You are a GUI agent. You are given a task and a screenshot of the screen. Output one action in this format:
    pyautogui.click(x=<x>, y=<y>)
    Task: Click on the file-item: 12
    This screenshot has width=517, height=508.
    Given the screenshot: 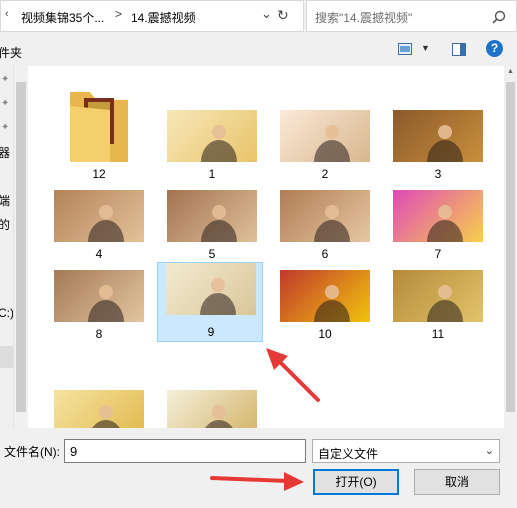 What is the action you would take?
    pyautogui.click(x=99, y=144)
    